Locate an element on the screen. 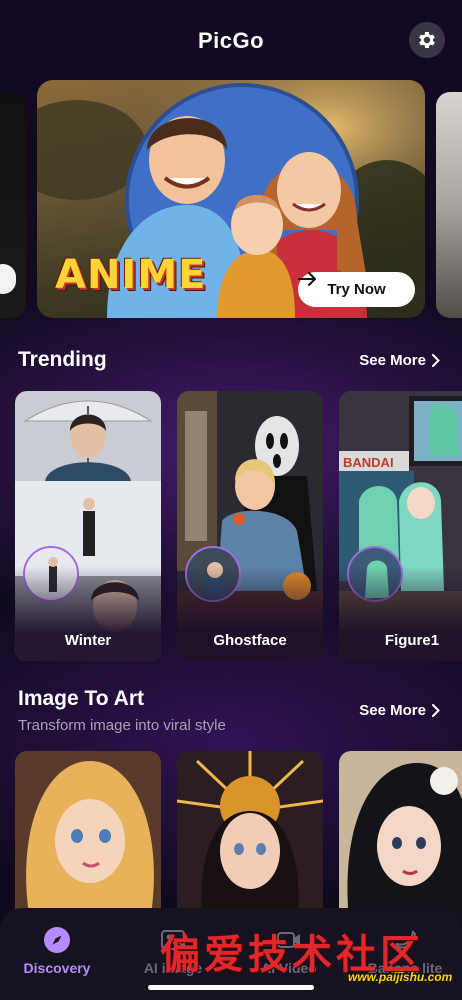 The image size is (462, 1000). banner-next-card is located at coordinates (449, 205).